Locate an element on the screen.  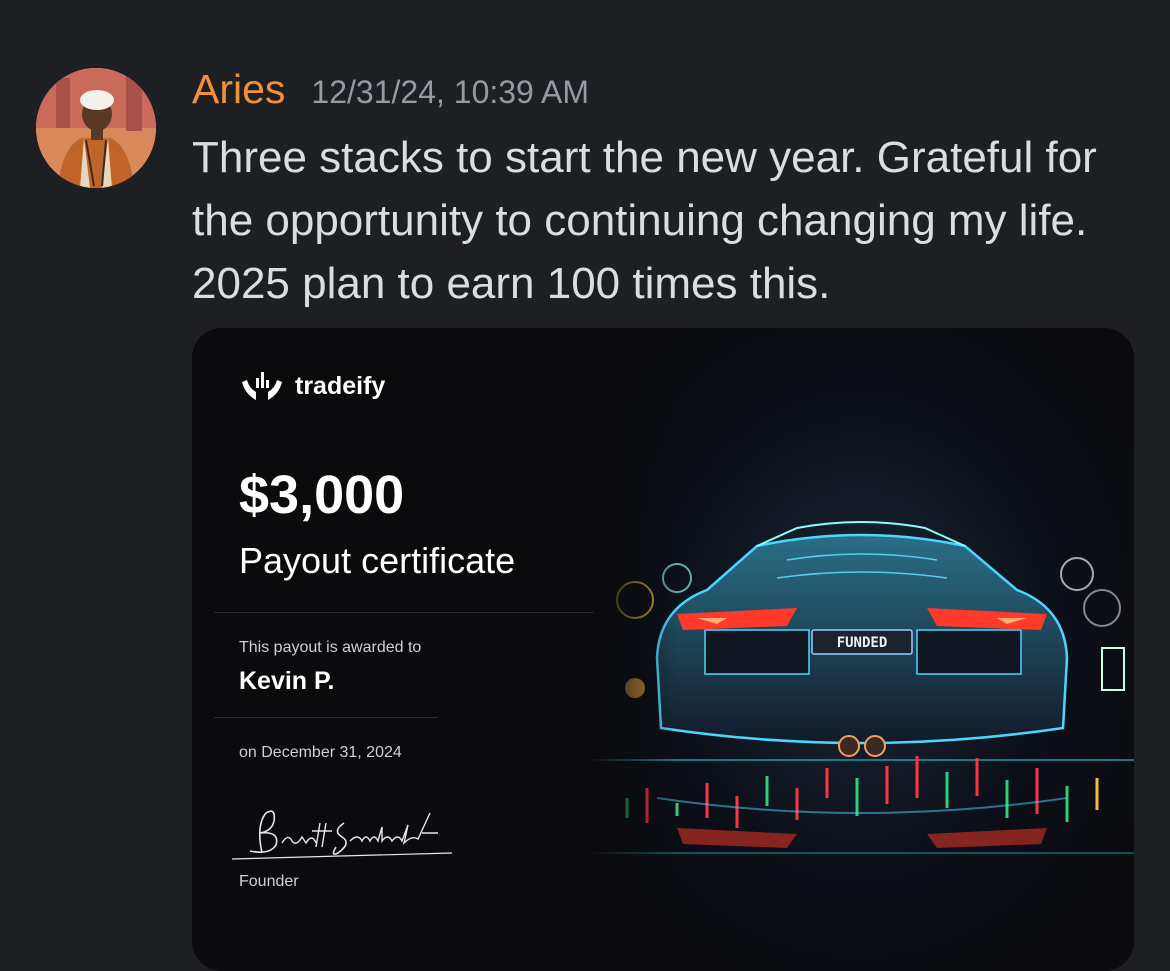
founder-signature is located at coordinates (342, 835).